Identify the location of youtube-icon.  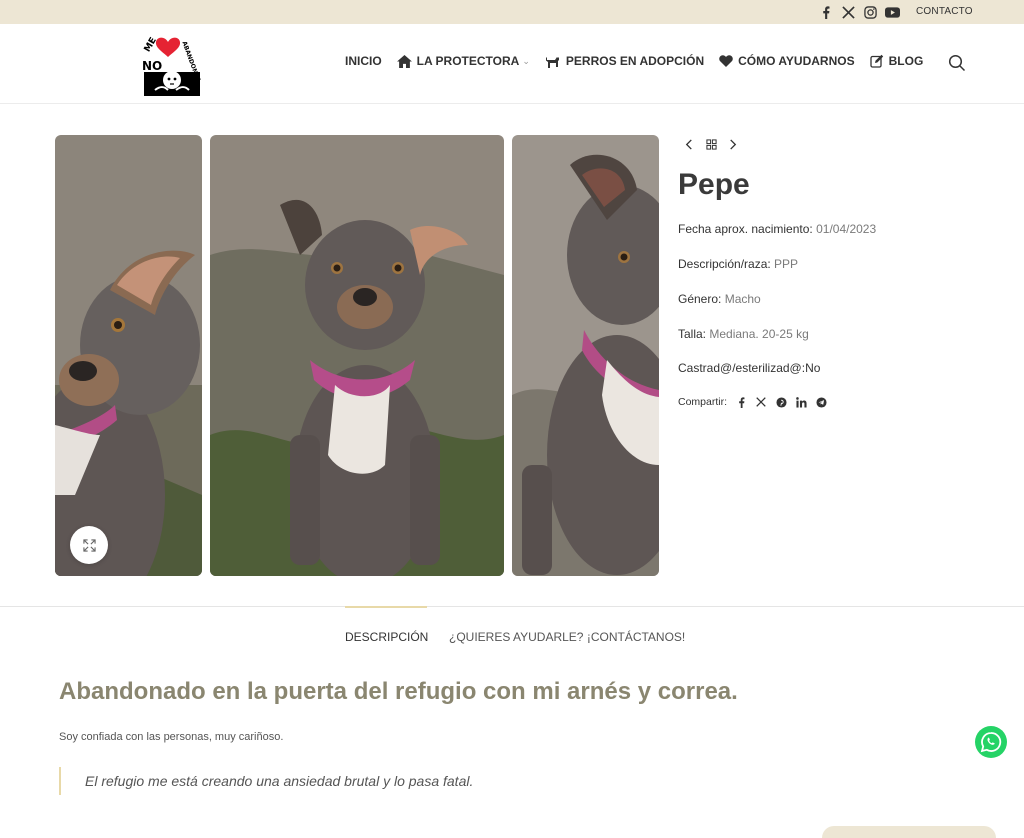
(892, 12).